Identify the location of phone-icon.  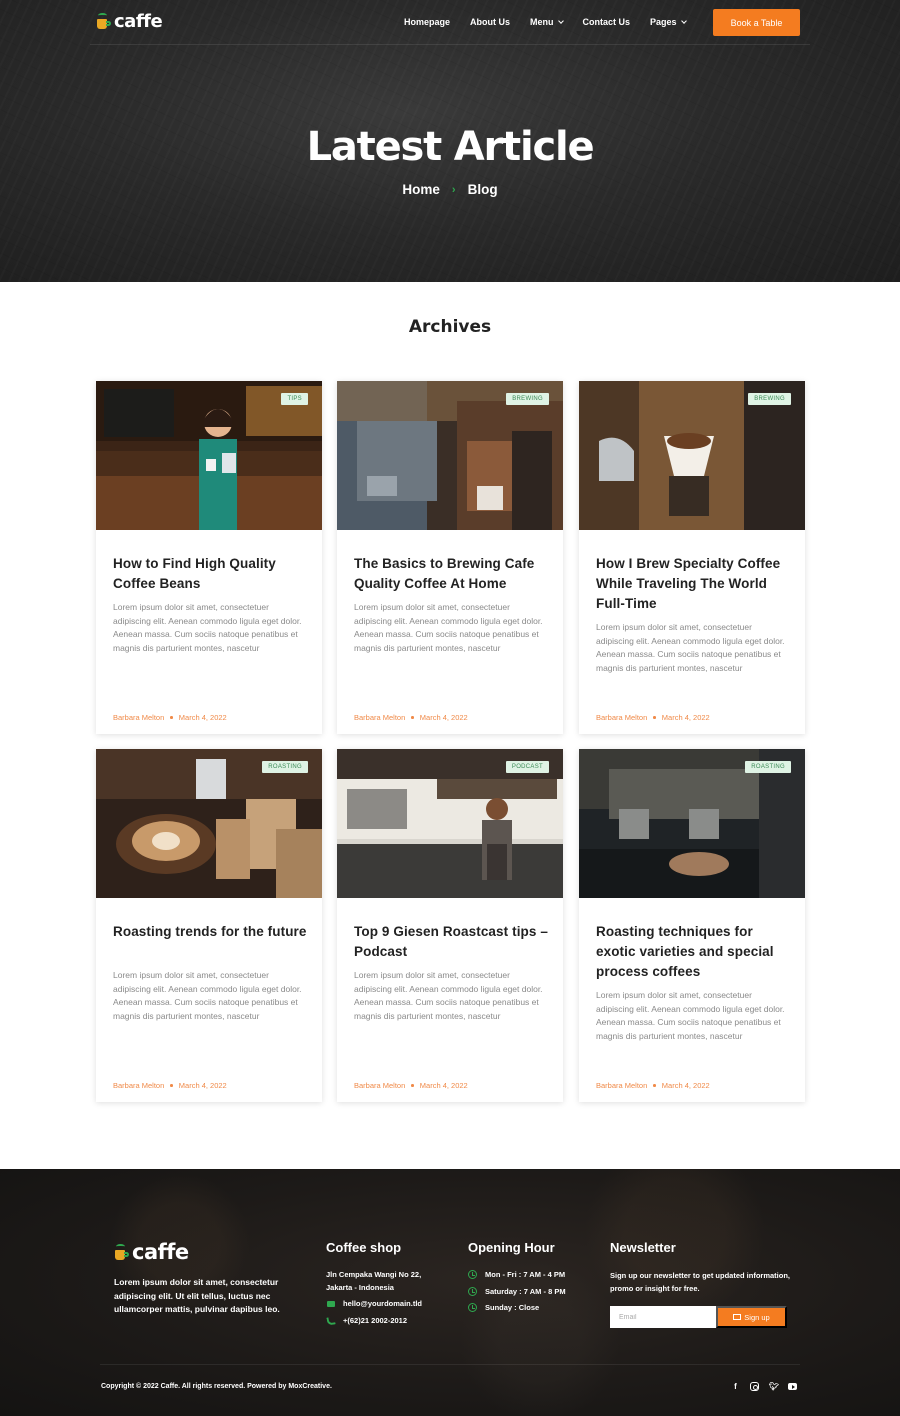
(331, 1320).